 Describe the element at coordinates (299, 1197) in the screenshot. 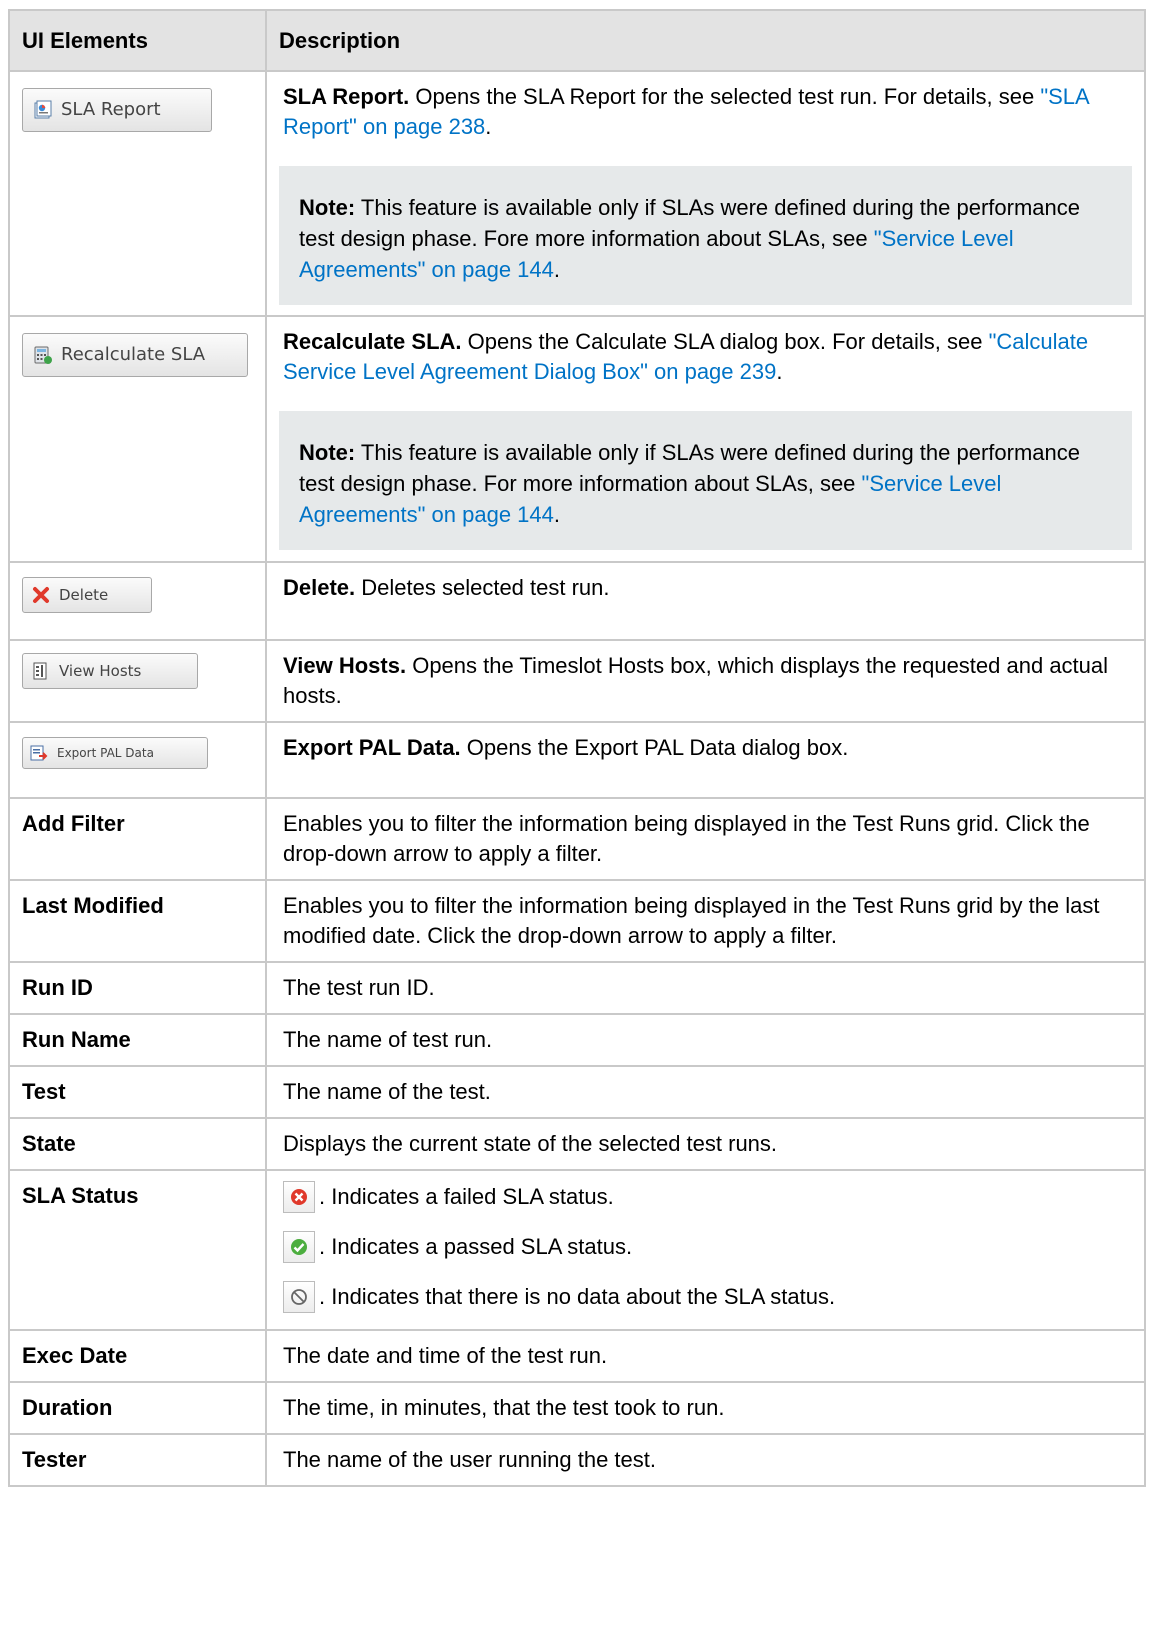

I see `failed-status-icon` at that location.